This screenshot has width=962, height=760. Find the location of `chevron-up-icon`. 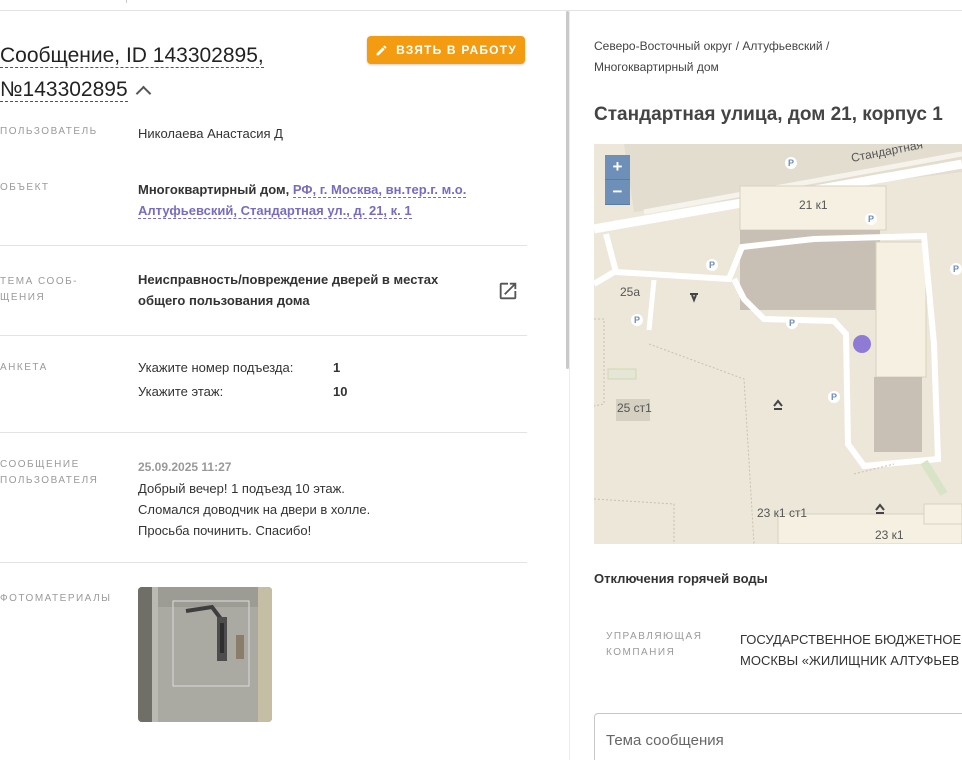

chevron-up-icon is located at coordinates (143, 93).